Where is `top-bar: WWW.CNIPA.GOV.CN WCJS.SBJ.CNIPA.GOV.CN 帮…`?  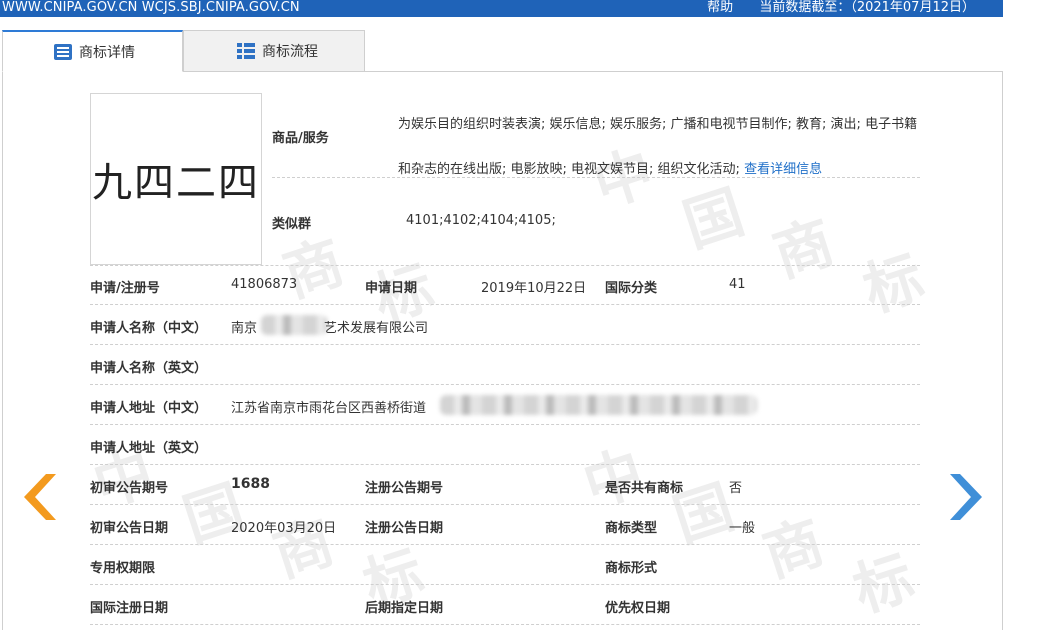
top-bar: WWW.CNIPA.GOV.CN WCJS.SBJ.CNIPA.GOV.CN 帮… is located at coordinates (501, 8).